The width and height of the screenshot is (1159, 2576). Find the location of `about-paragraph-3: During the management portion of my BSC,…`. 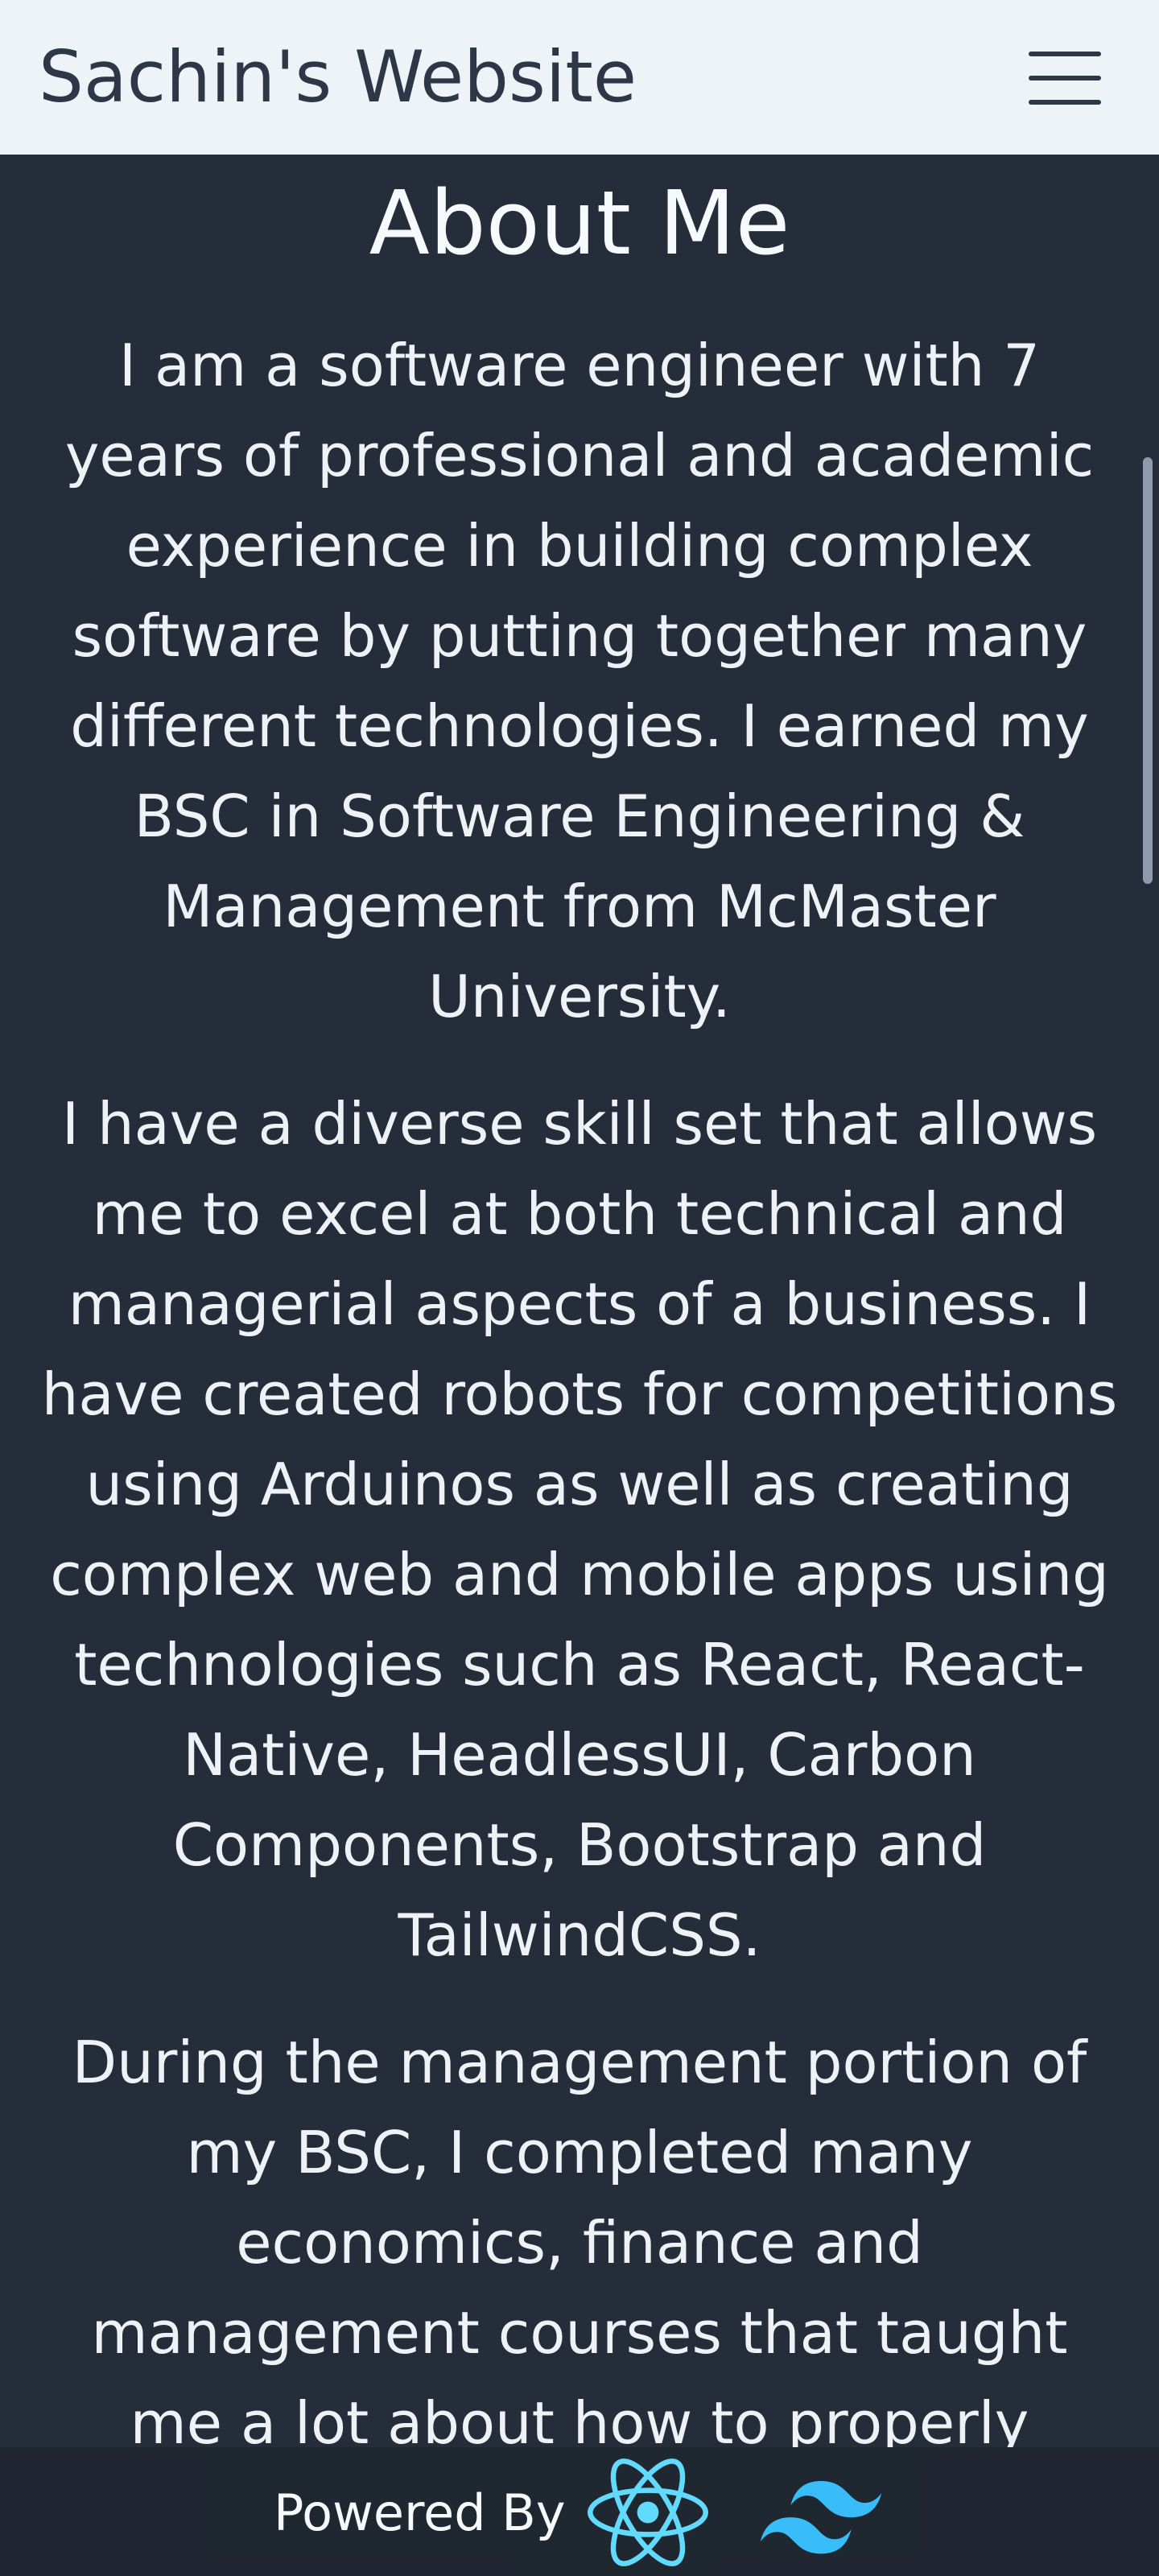

about-paragraph-3: During the management portion of my BSC,… is located at coordinates (579, 2238).